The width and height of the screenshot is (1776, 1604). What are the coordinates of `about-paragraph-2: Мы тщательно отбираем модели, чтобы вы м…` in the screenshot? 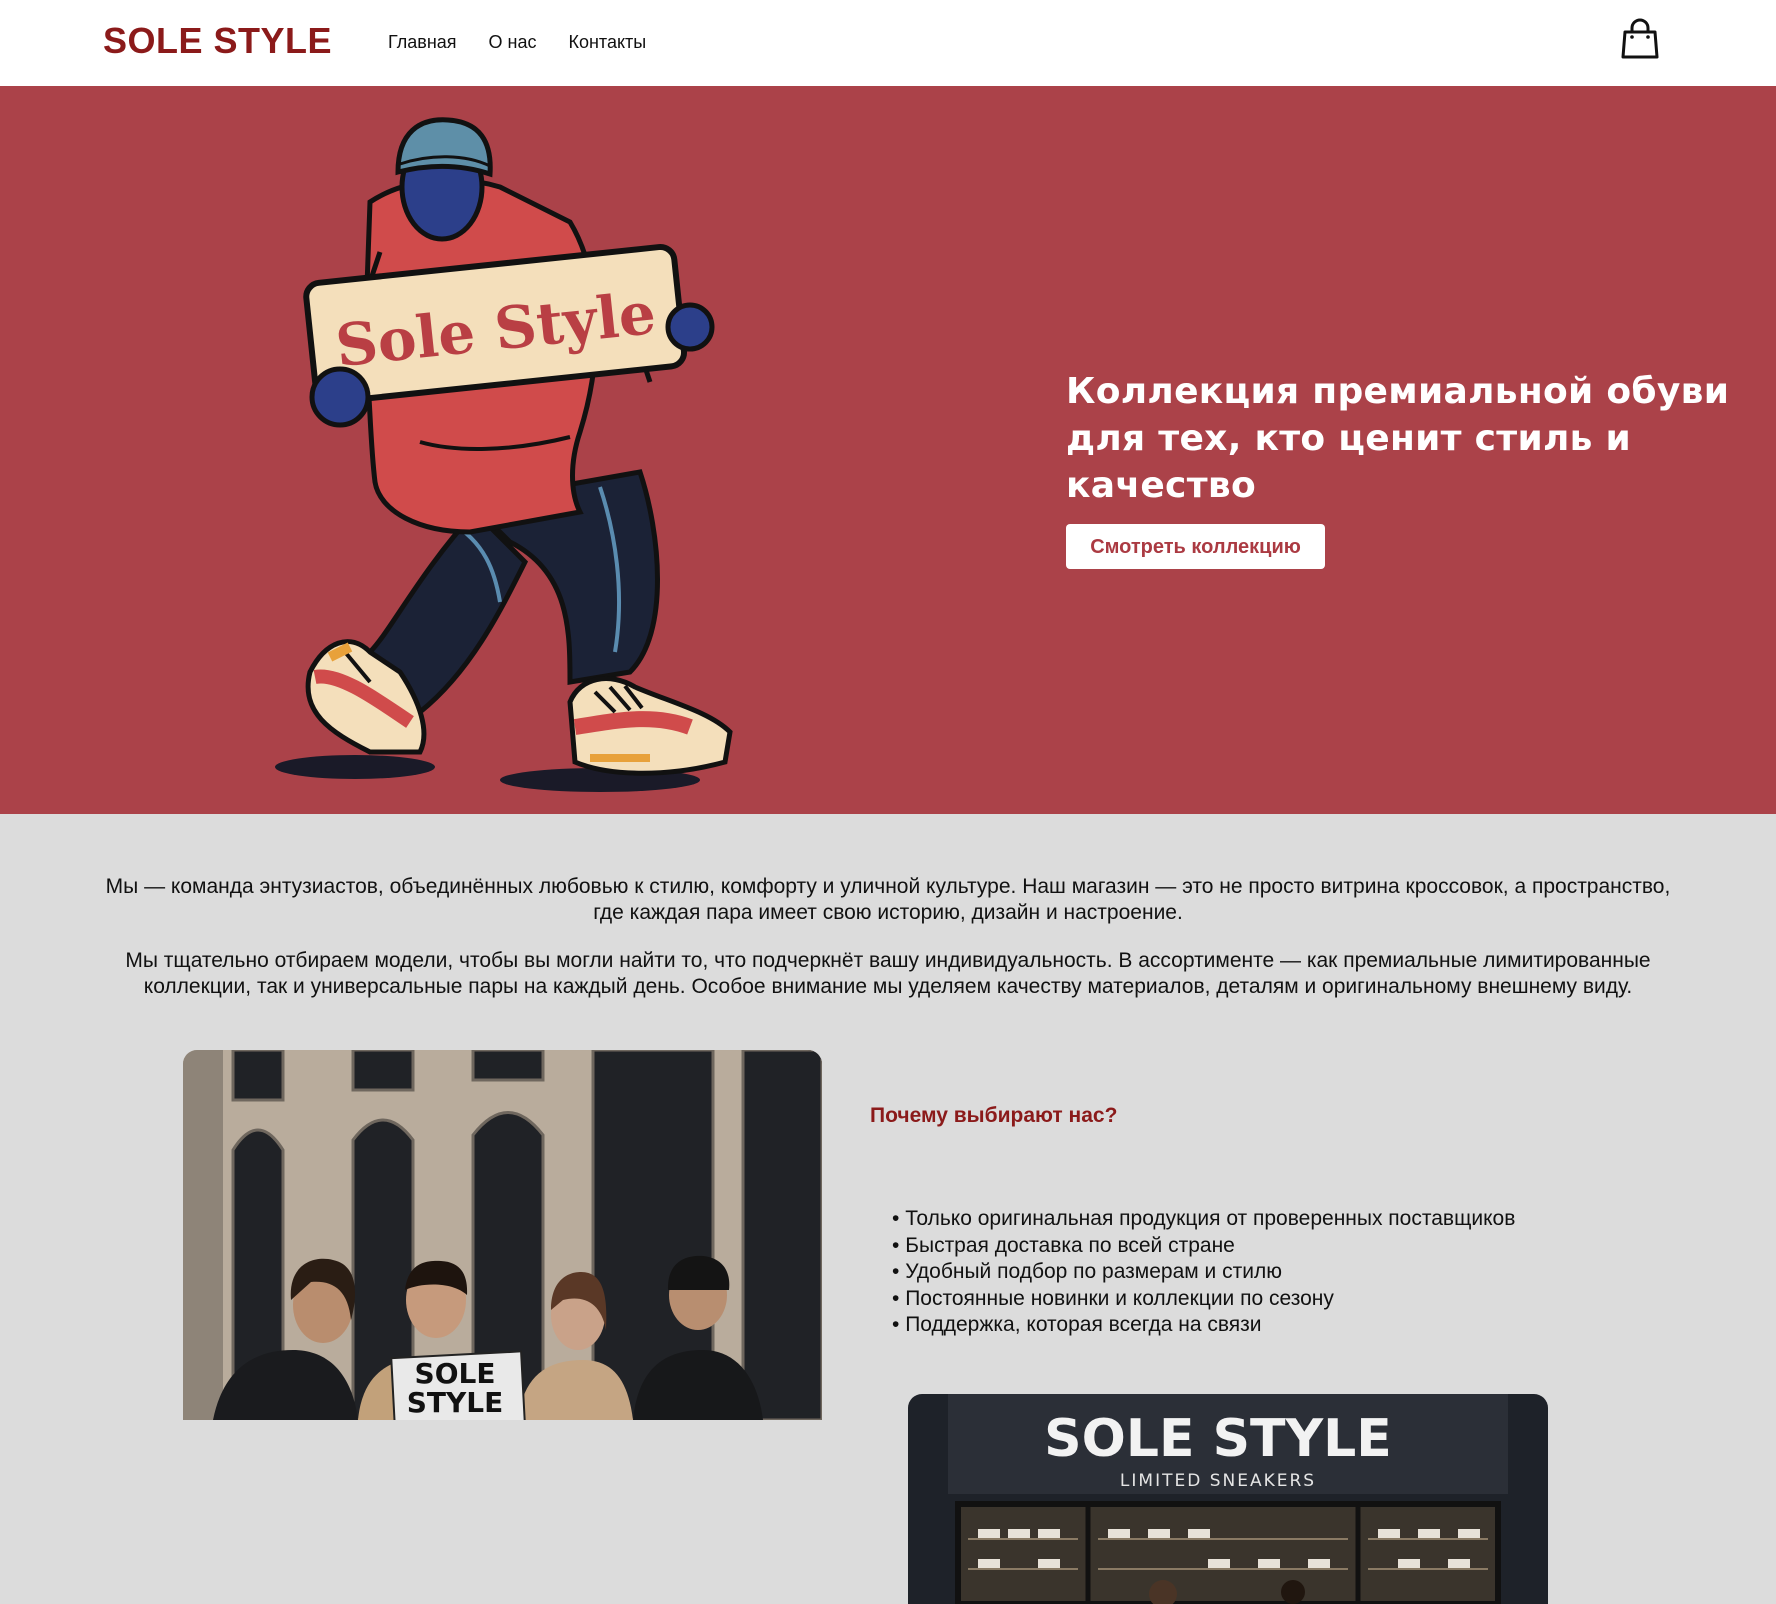 It's located at (888, 973).